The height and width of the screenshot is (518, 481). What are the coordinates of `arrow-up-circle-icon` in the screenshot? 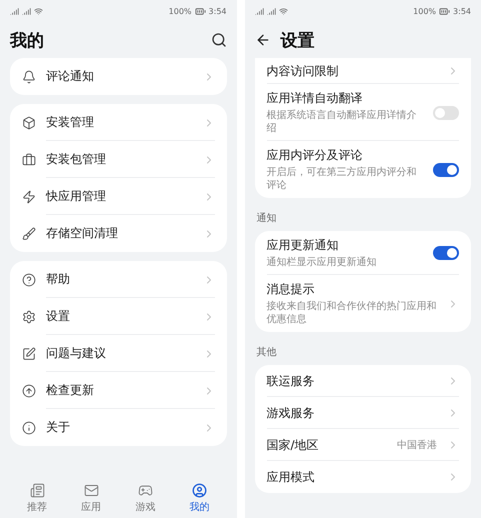 It's located at (29, 391).